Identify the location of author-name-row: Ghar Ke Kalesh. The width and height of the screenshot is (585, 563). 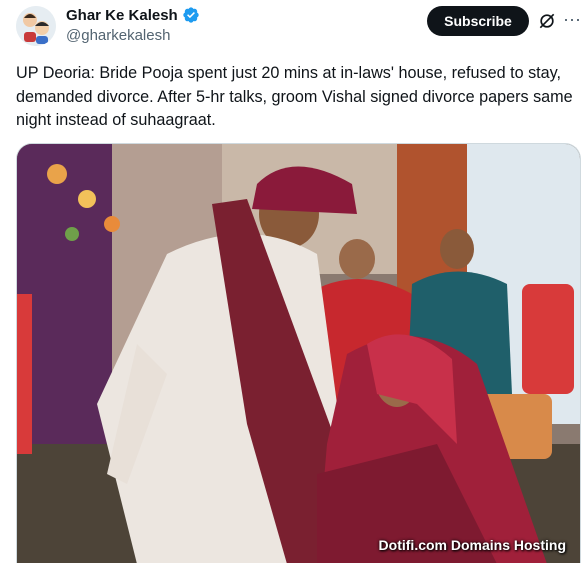
(133, 15).